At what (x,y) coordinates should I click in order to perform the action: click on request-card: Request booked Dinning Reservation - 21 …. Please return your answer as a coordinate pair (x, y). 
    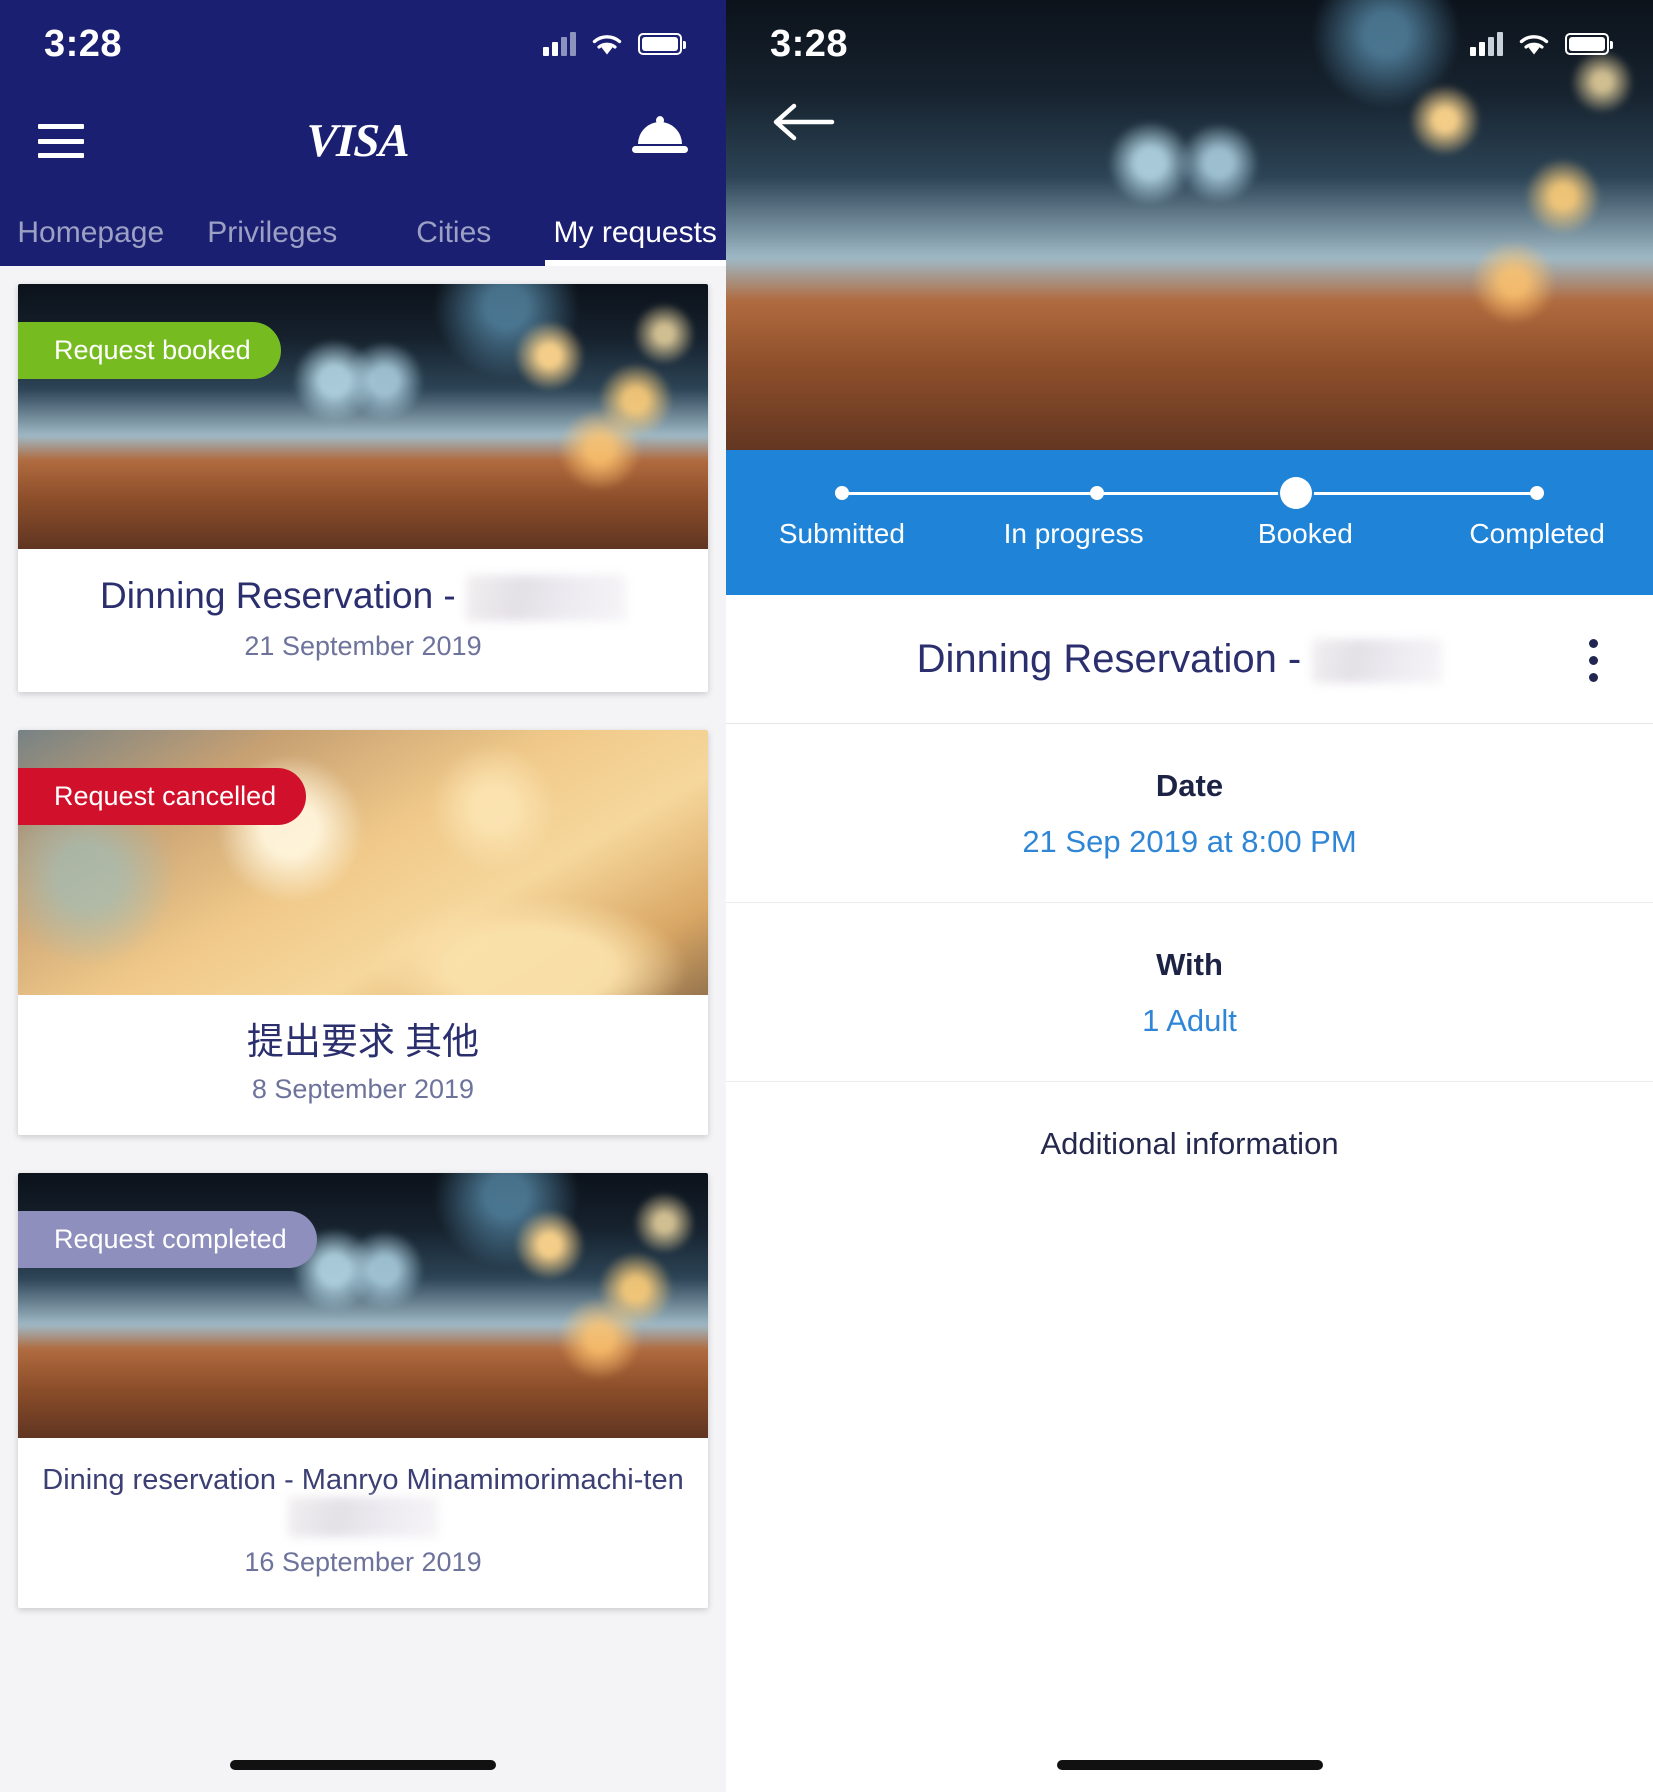
    Looking at the image, I should click on (363, 488).